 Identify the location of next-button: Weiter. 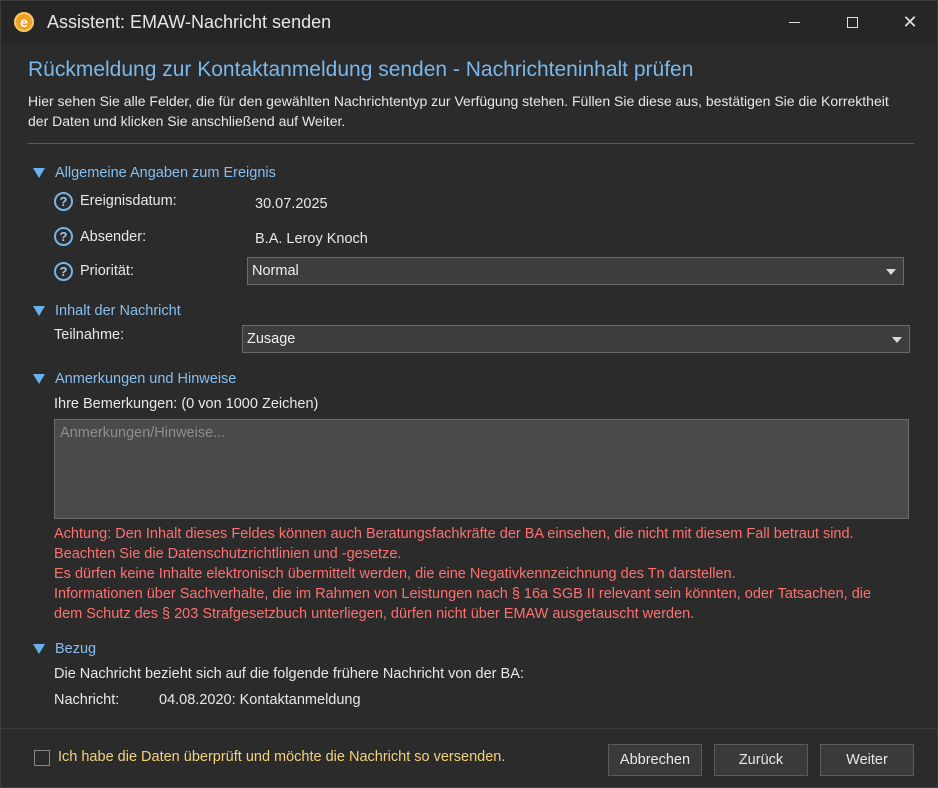
(867, 760).